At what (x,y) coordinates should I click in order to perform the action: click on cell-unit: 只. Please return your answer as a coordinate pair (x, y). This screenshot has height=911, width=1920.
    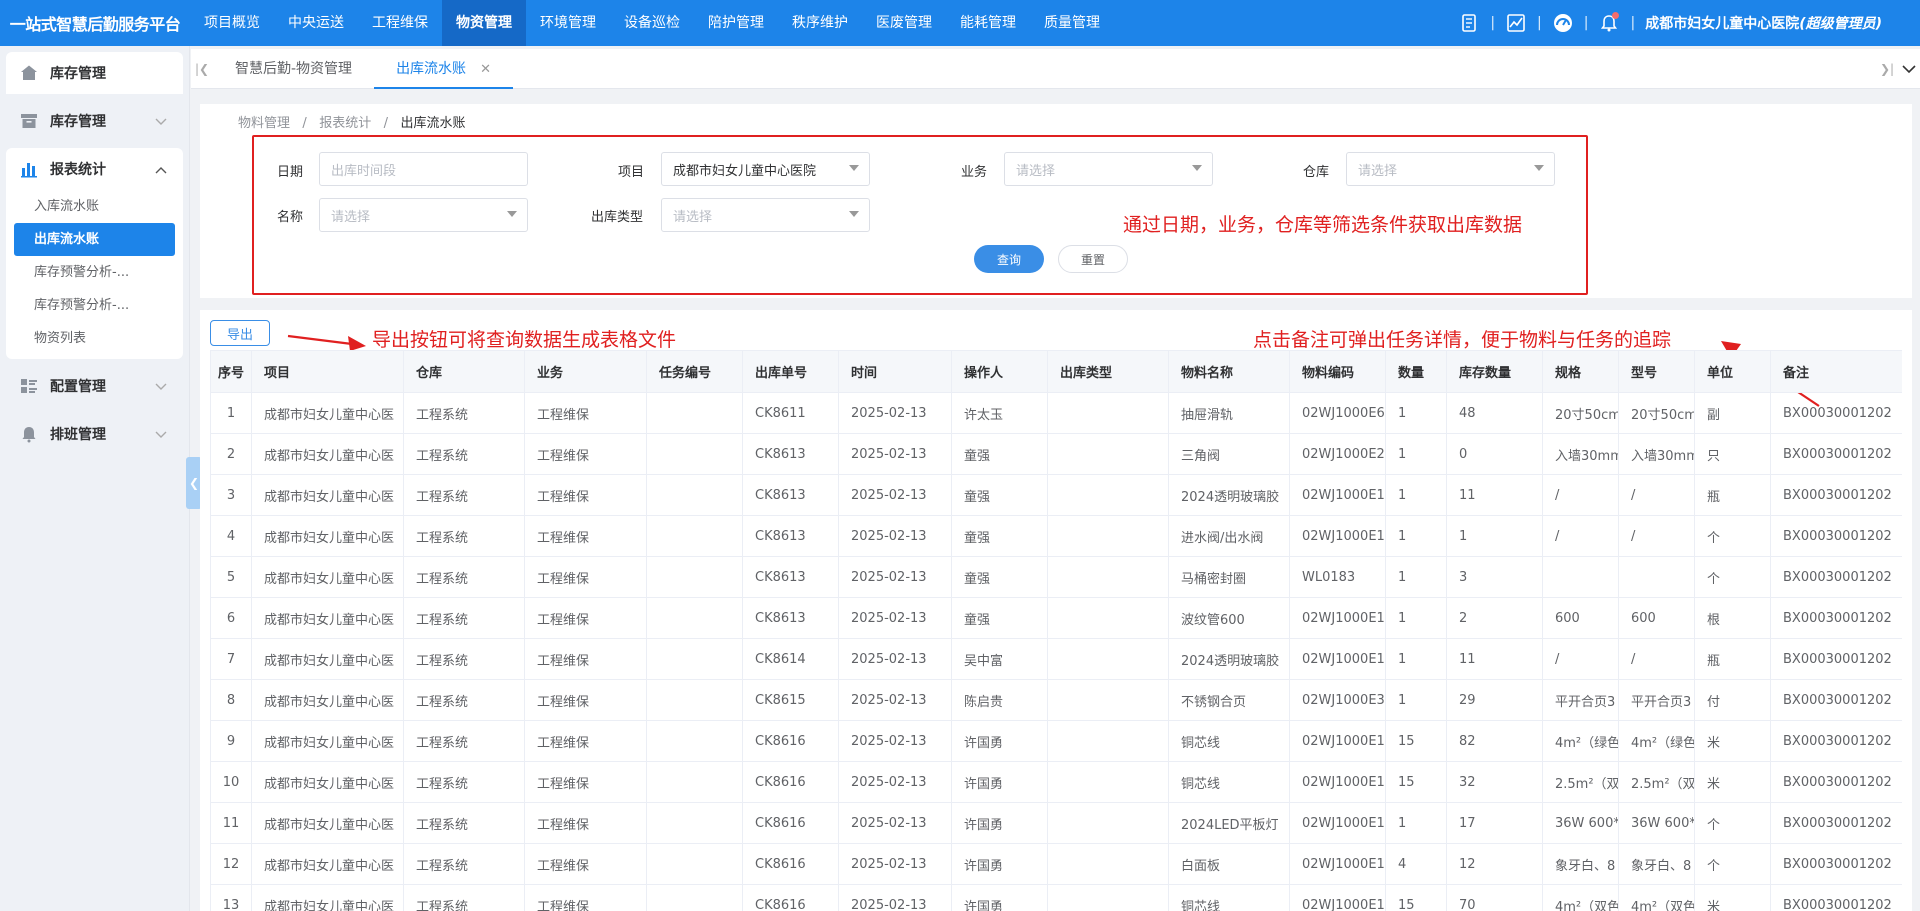
    Looking at the image, I should click on (1732, 454).